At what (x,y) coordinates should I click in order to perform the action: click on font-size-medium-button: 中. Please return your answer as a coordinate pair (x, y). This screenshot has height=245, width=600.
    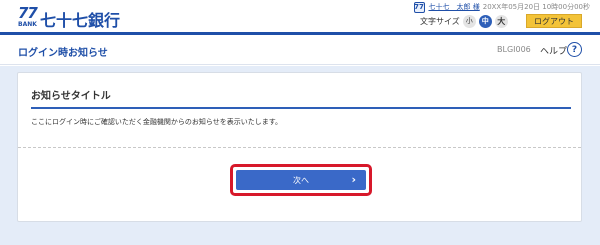
    Looking at the image, I should click on (485, 21).